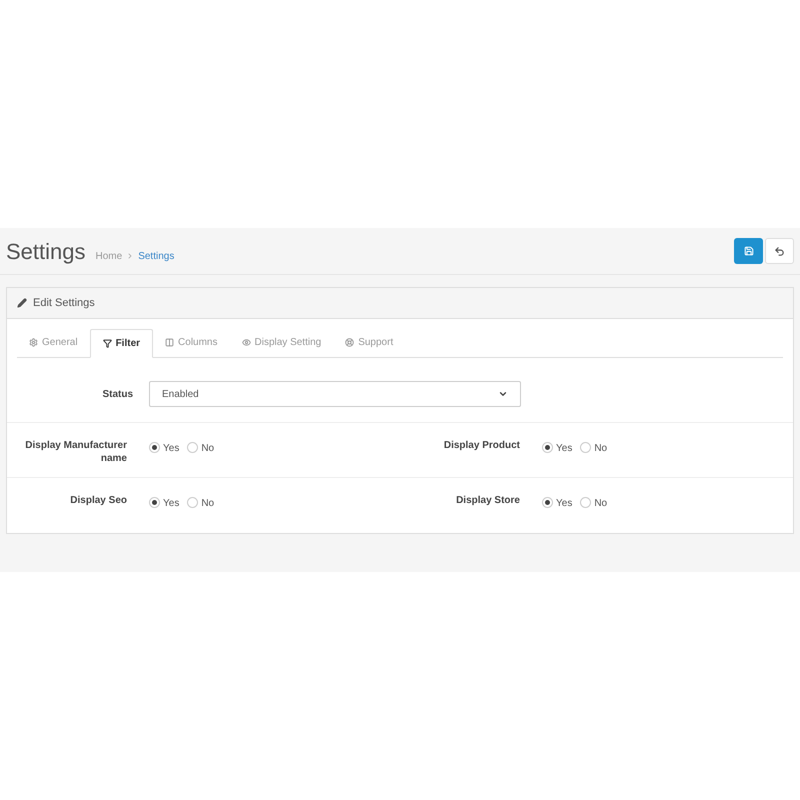 This screenshot has width=800, height=800. Describe the element at coordinates (349, 343) in the screenshot. I see `lifebuoy-icon` at that location.